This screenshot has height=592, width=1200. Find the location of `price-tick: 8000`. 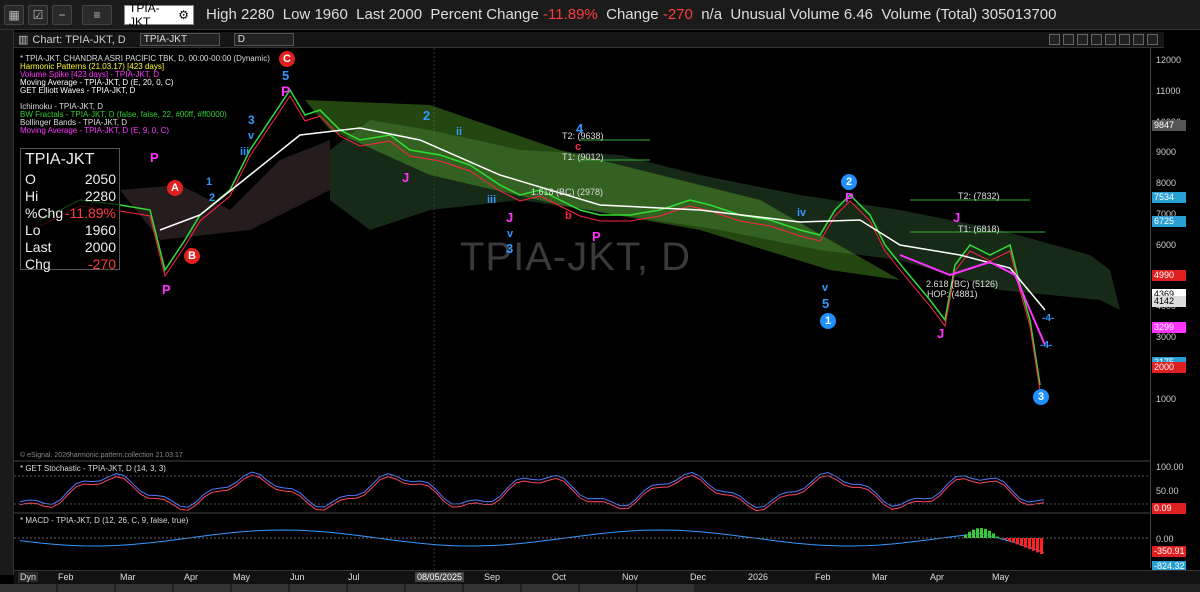

price-tick: 8000 is located at coordinates (1166, 183).